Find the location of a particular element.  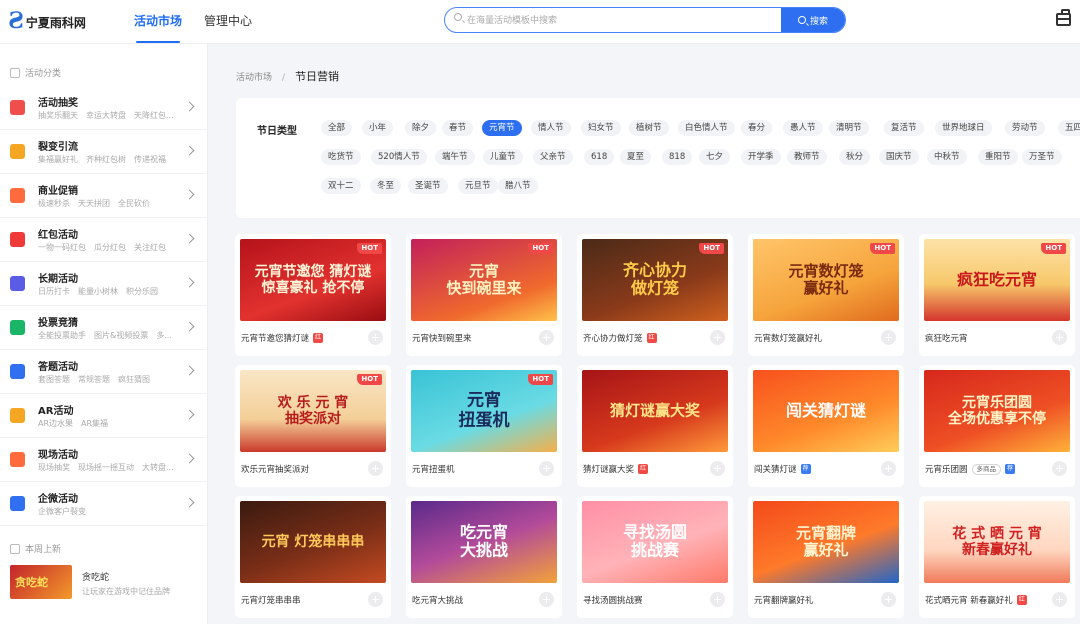

filter-tag: 世界地球日 is located at coordinates (963, 128).